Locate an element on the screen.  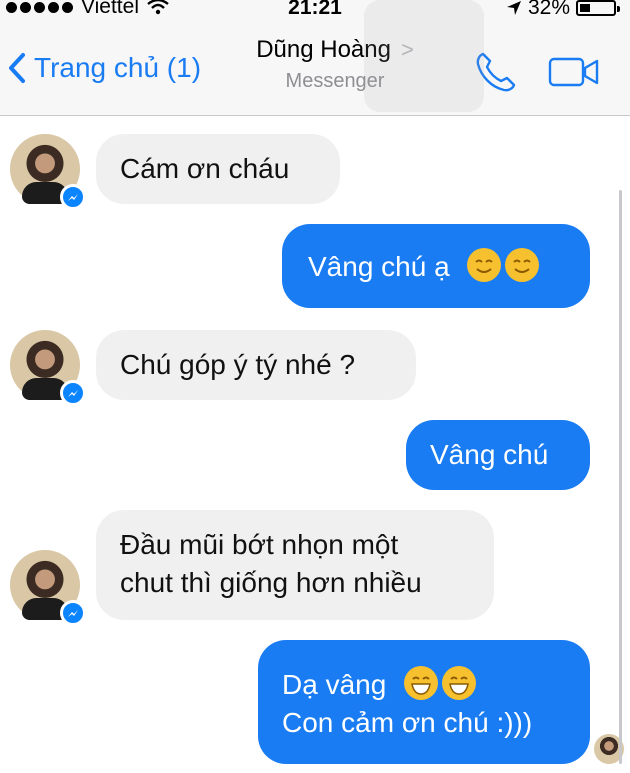
message-text-line: Con cảm ơn chú :))) is located at coordinates (407, 722).